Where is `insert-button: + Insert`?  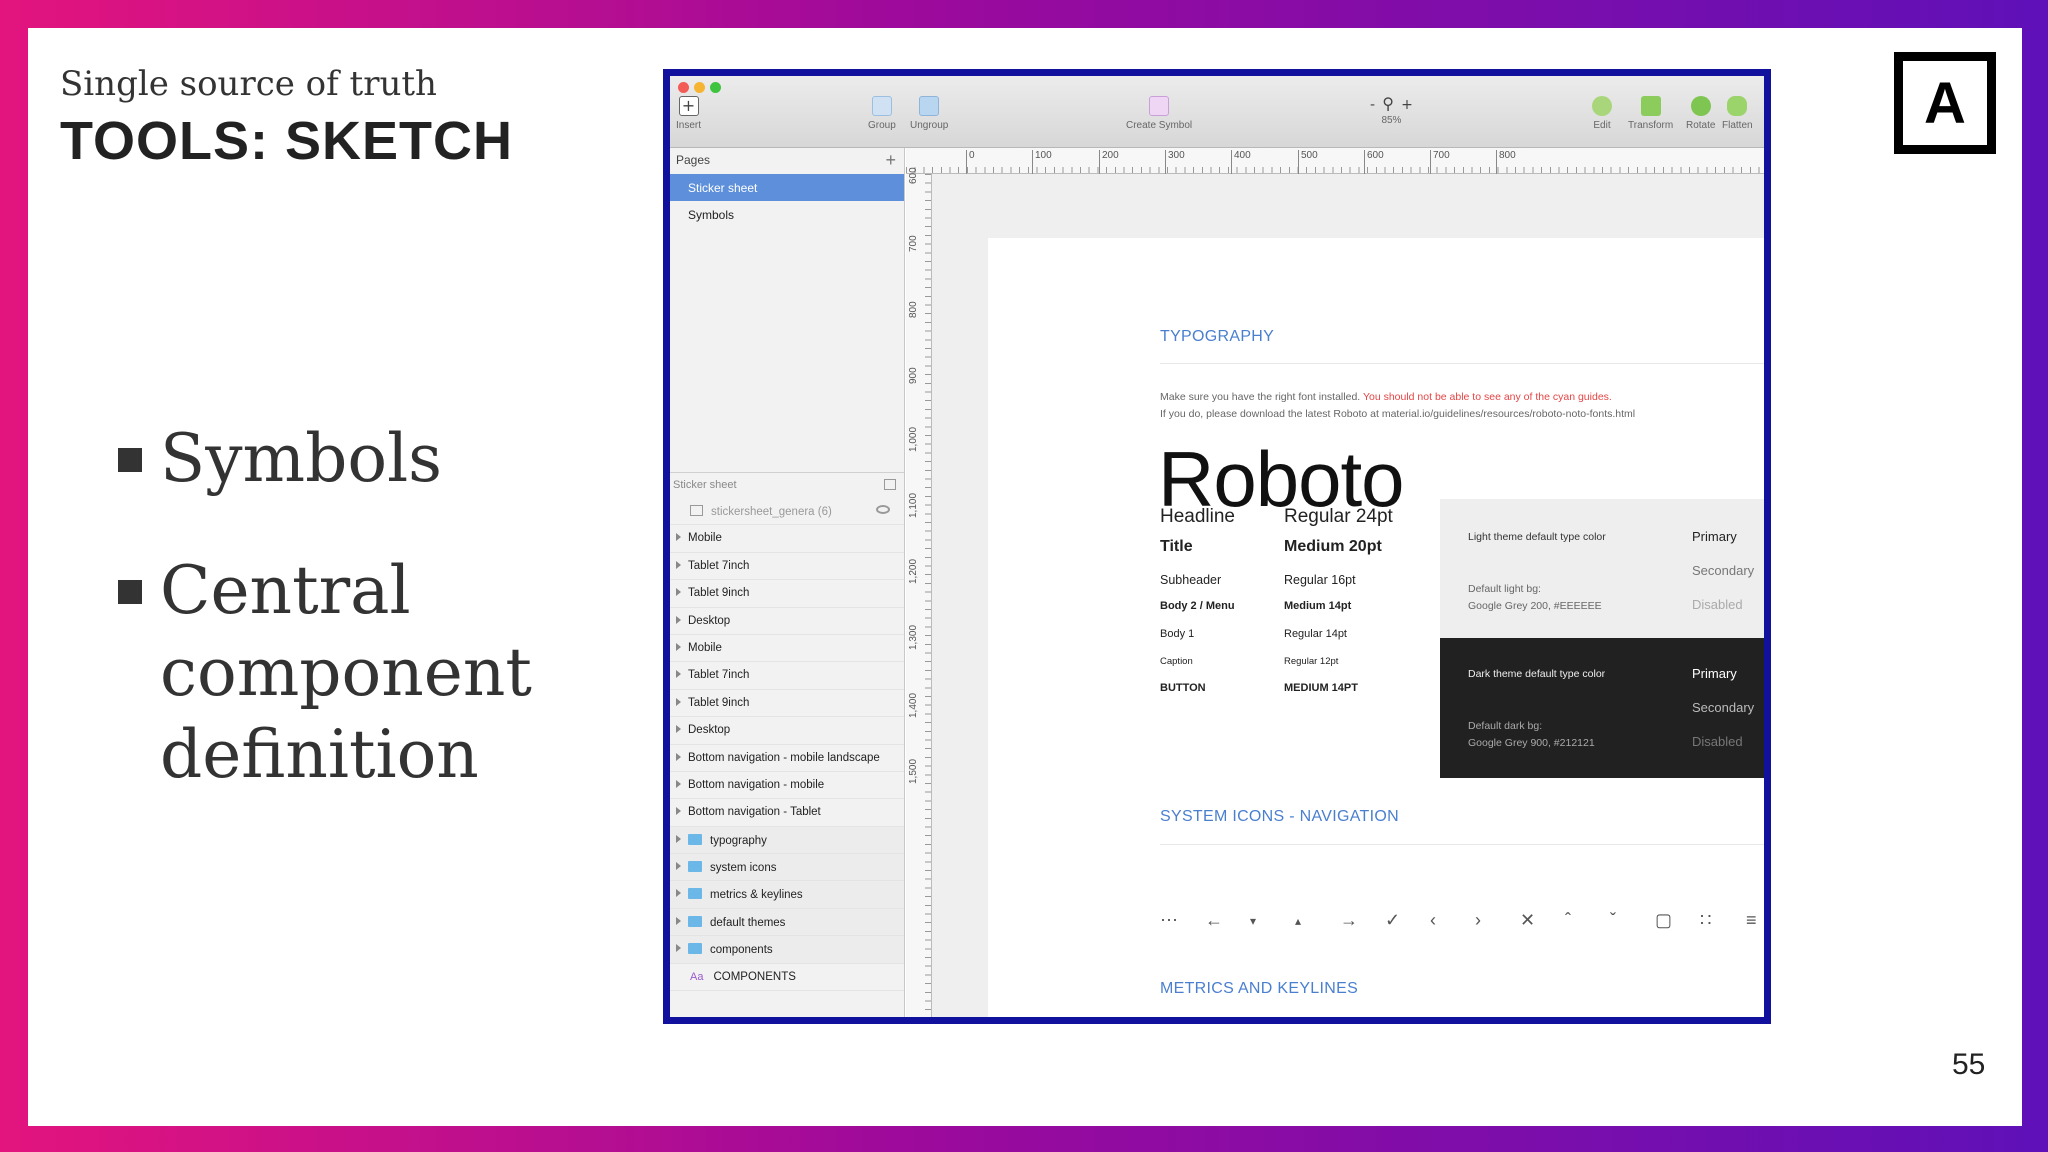
insert-button: + Insert is located at coordinates (688, 113).